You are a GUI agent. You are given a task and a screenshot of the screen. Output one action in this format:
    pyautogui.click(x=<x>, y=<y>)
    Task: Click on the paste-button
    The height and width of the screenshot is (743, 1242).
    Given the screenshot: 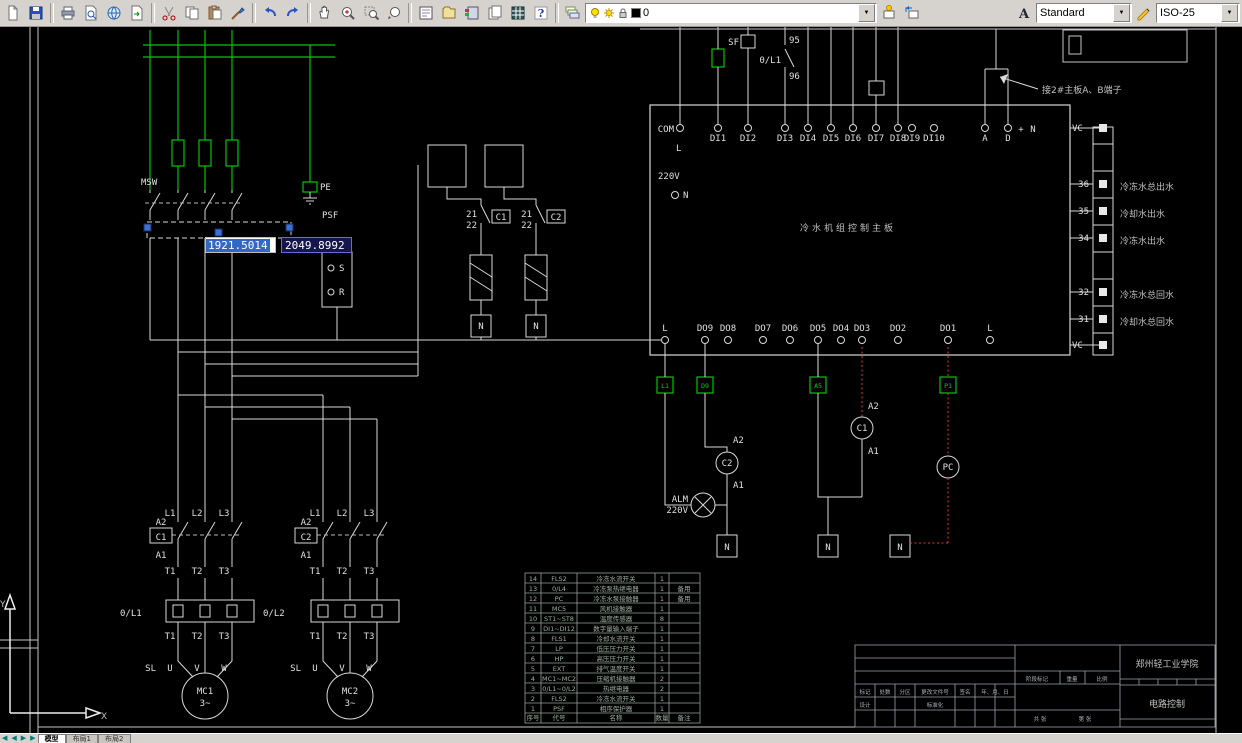 What is the action you would take?
    pyautogui.click(x=215, y=13)
    